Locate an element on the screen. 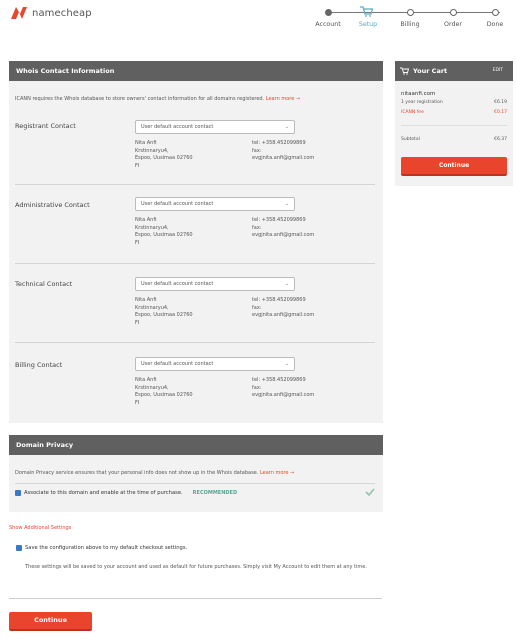 The image size is (517, 640). step-label-account: Account is located at coordinates (327, 24).